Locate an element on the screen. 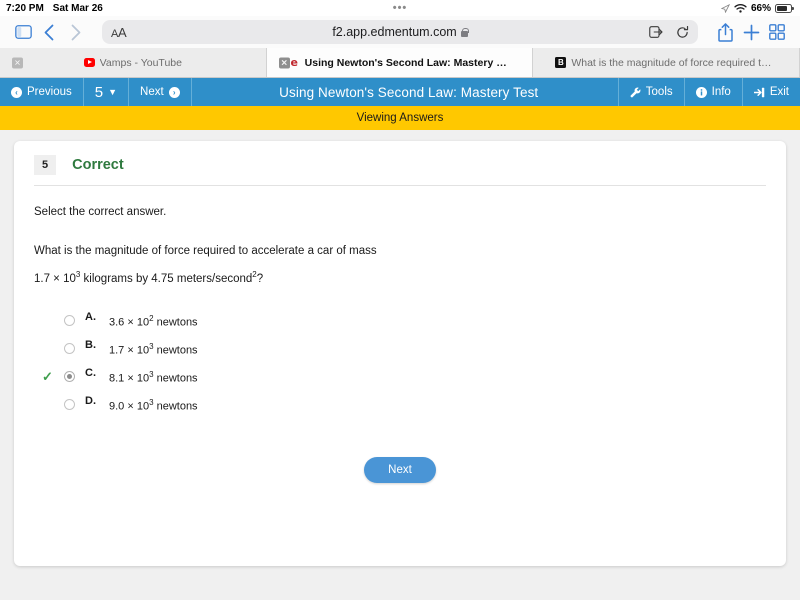  option-text-c: 8.1 × 103 newtons is located at coordinates (153, 377).